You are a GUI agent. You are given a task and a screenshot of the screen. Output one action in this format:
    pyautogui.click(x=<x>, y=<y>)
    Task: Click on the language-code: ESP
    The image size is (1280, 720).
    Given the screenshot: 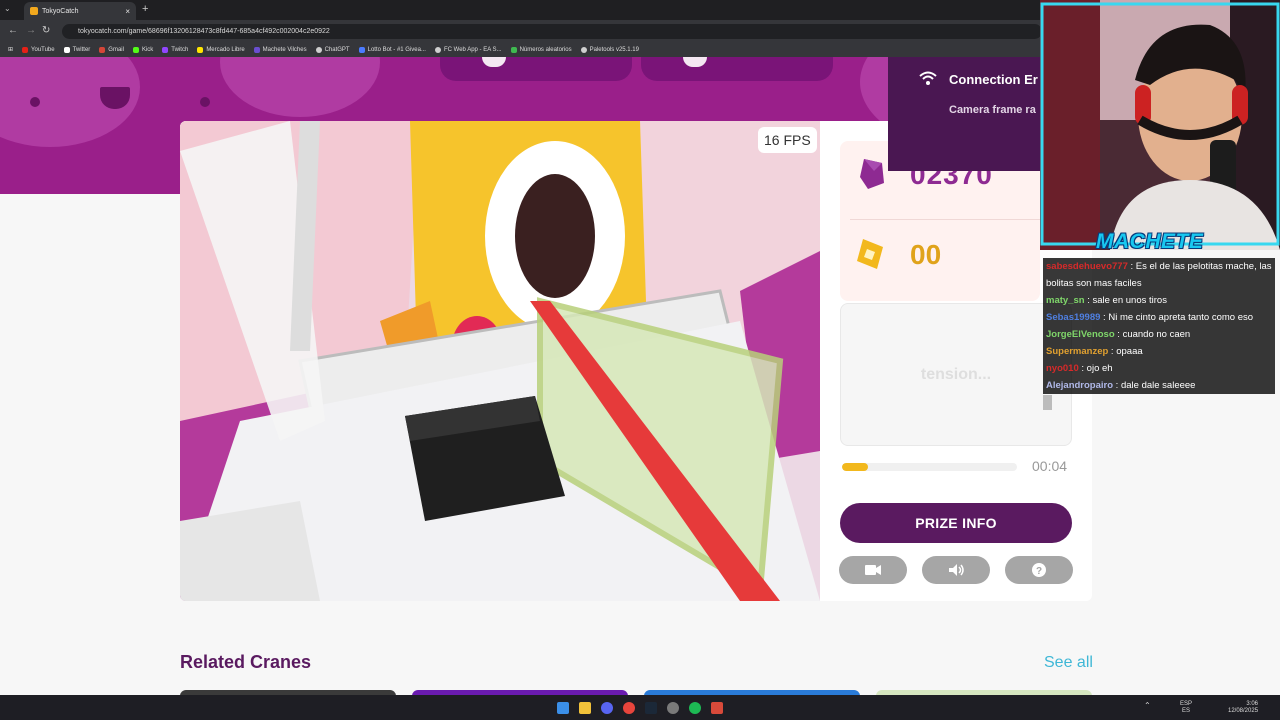 What is the action you would take?
    pyautogui.click(x=1186, y=704)
    